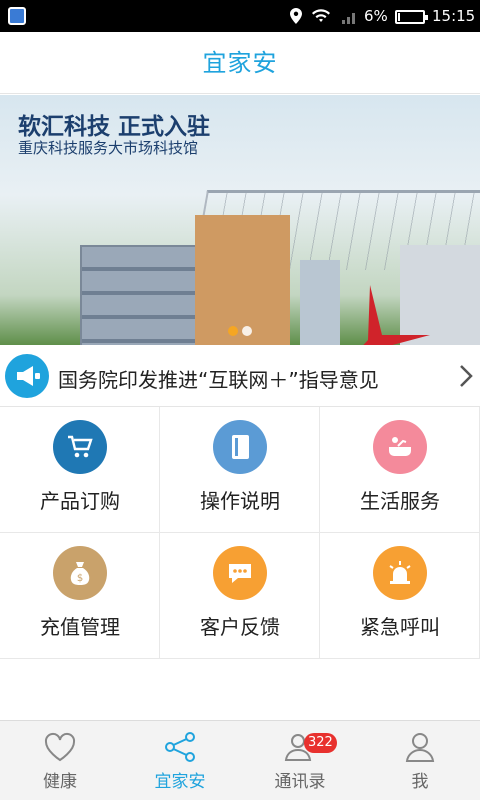 This screenshot has height=801, width=480. I want to click on nav-label: 我, so click(420, 782).